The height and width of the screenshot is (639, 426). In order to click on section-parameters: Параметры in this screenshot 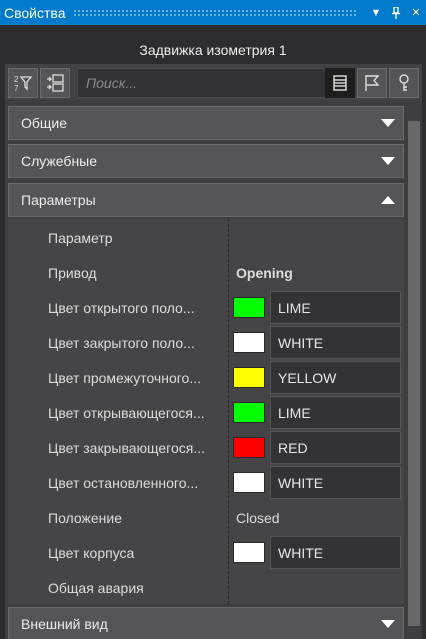, I will do `click(206, 200)`.